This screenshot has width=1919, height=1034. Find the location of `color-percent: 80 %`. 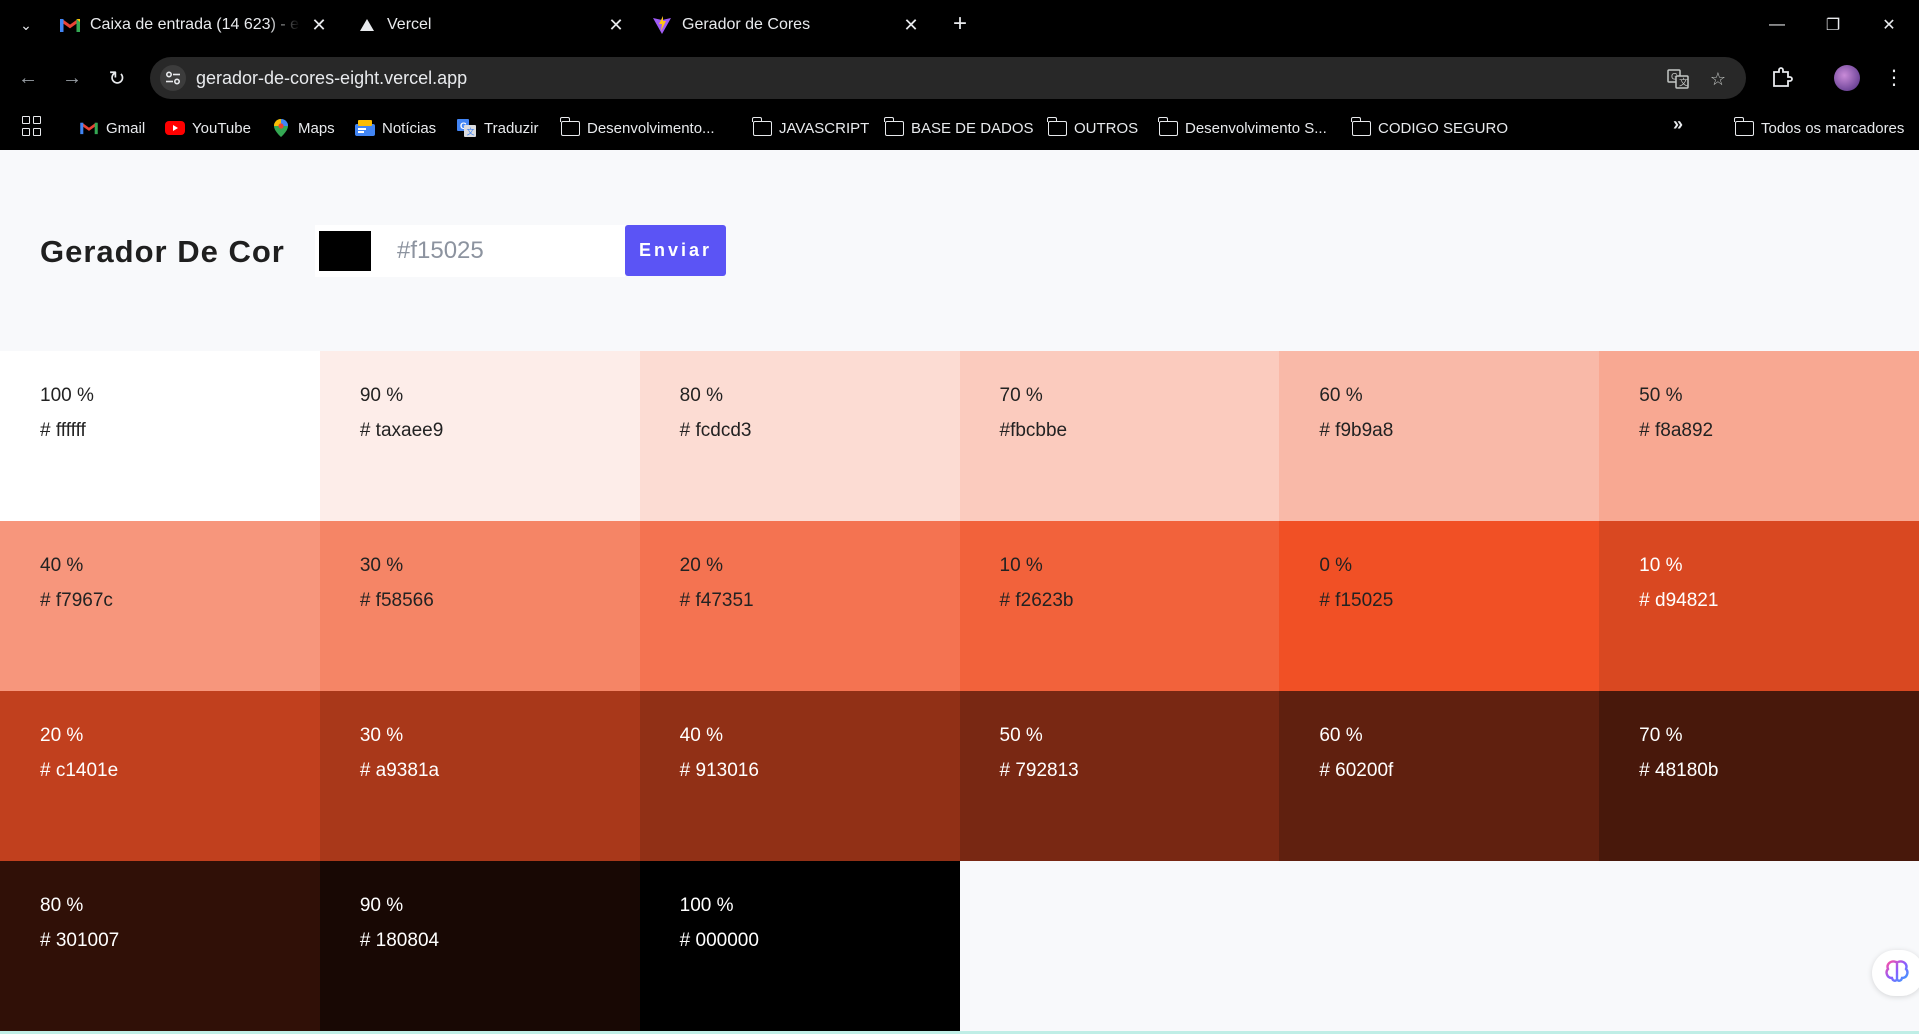

color-percent: 80 % is located at coordinates (701, 395).